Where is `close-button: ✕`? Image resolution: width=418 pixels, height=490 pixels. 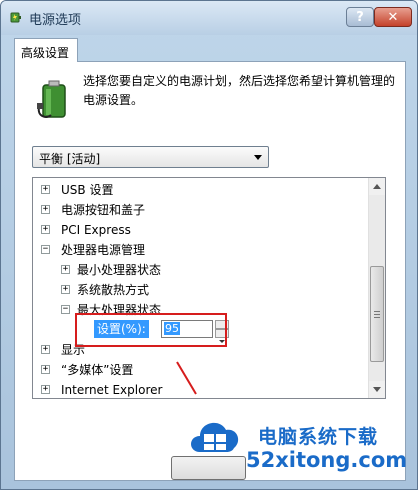
close-button: ✕ is located at coordinates (393, 17).